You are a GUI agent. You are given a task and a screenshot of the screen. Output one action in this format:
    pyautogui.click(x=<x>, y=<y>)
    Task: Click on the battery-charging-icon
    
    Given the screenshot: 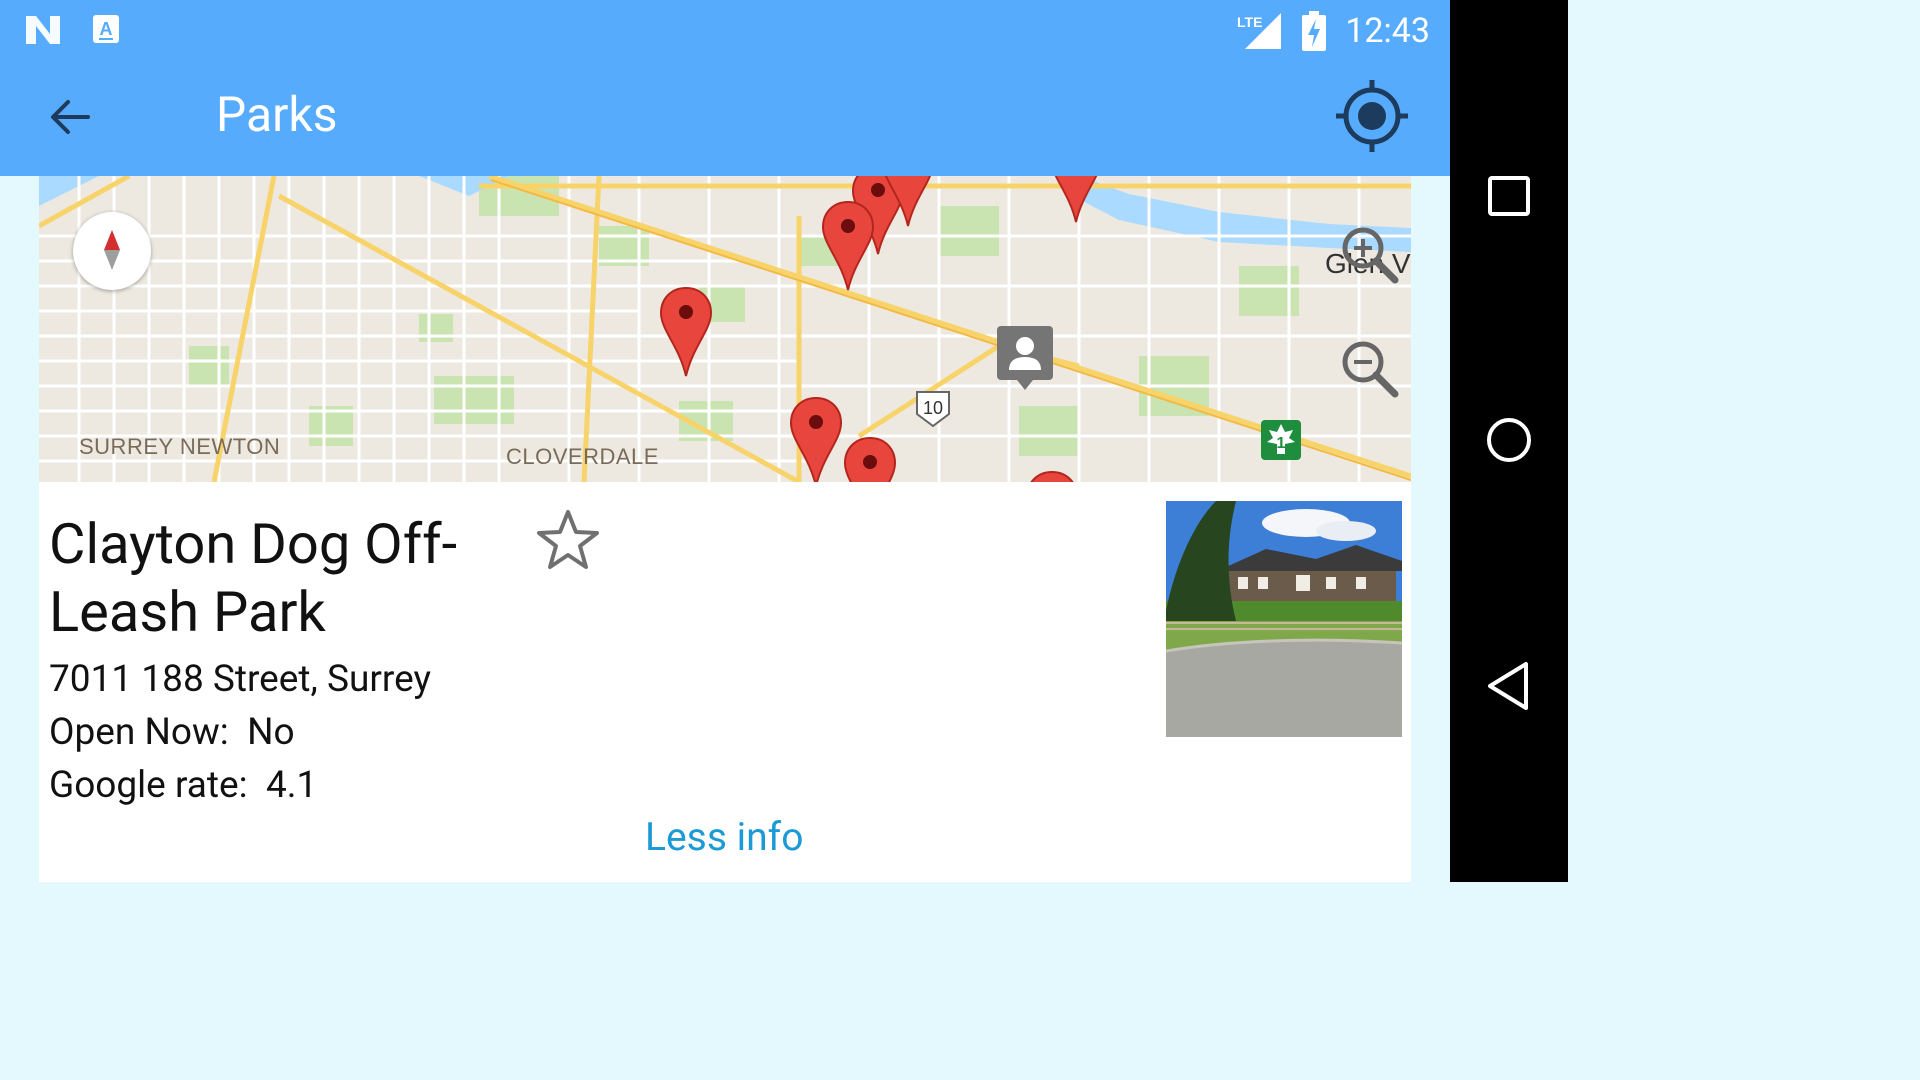 What is the action you would take?
    pyautogui.click(x=1314, y=31)
    